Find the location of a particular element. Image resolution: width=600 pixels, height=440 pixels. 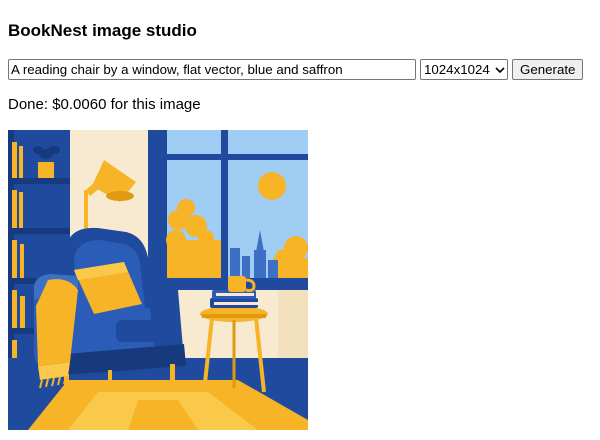

generate-button: Generate is located at coordinates (548, 69).